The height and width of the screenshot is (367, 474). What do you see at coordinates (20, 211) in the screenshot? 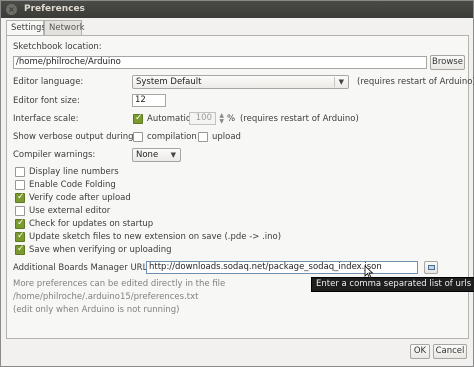
I see `use-external-editor-checkbox` at bounding box center [20, 211].